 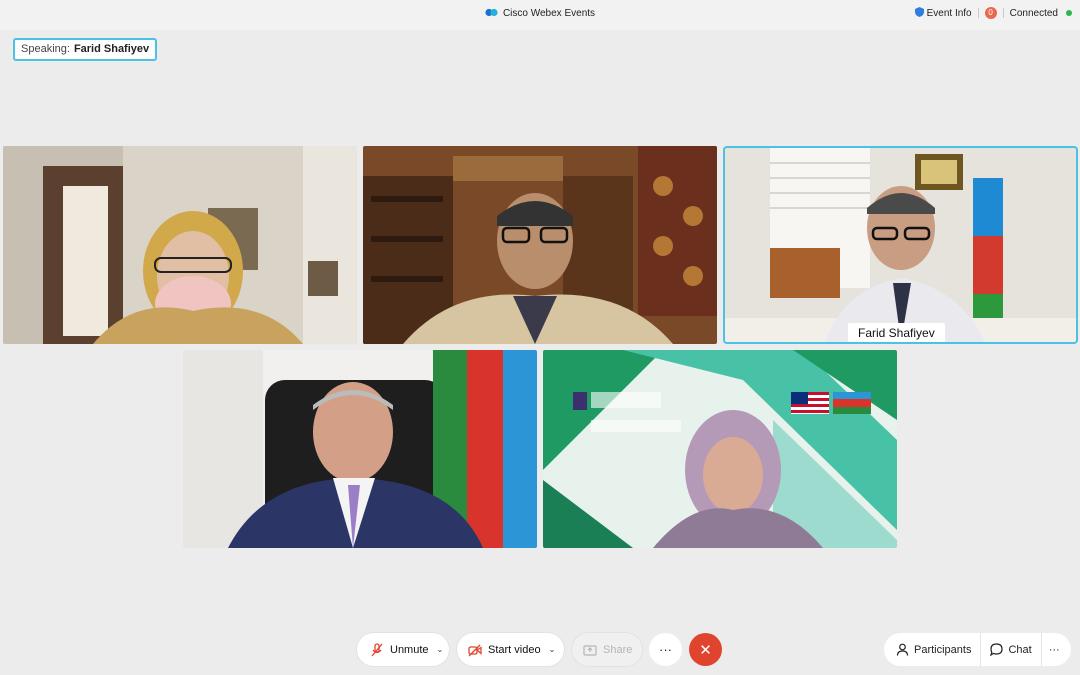 I want to click on speaking-name: Farid Shafiyev, so click(x=111, y=49).